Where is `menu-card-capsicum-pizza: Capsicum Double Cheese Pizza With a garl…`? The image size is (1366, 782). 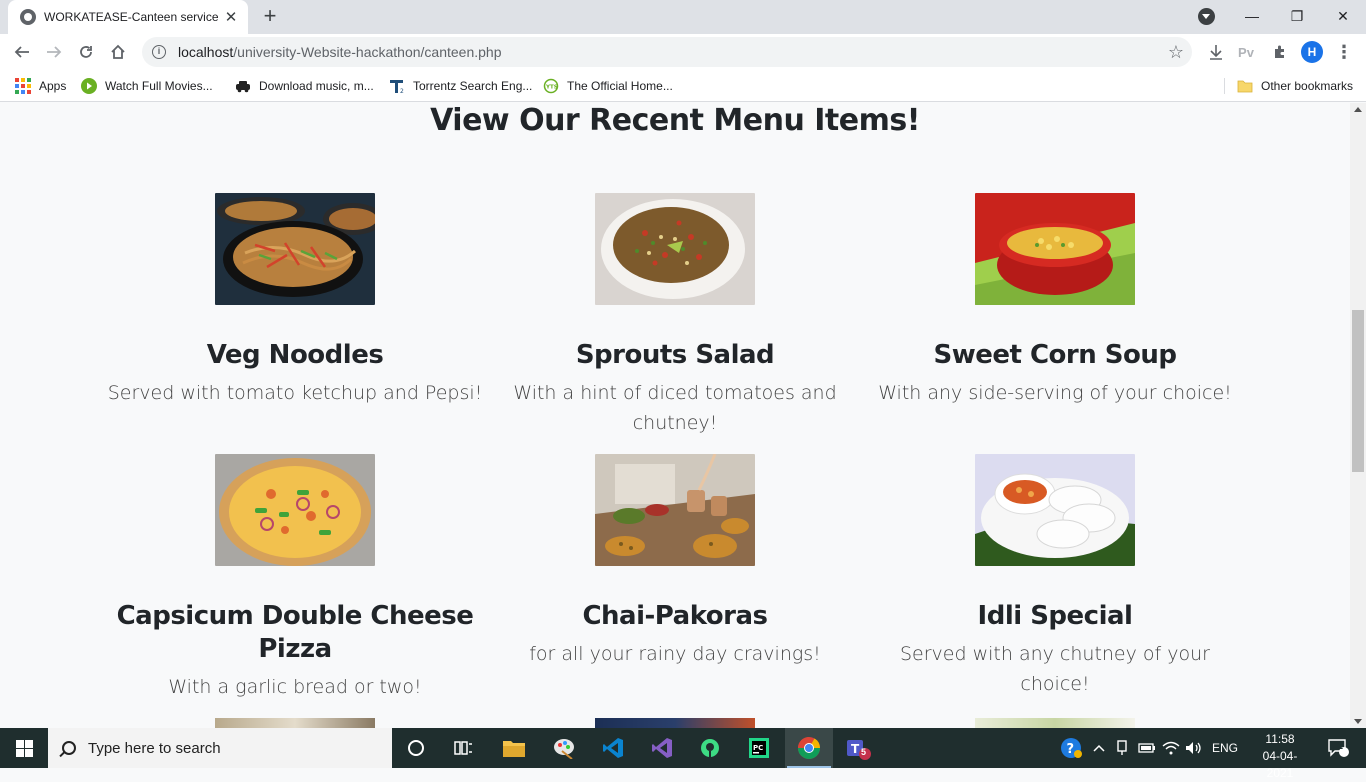 menu-card-capsicum-pizza: Capsicum Double Cheese Pizza With a garl… is located at coordinates (295, 578).